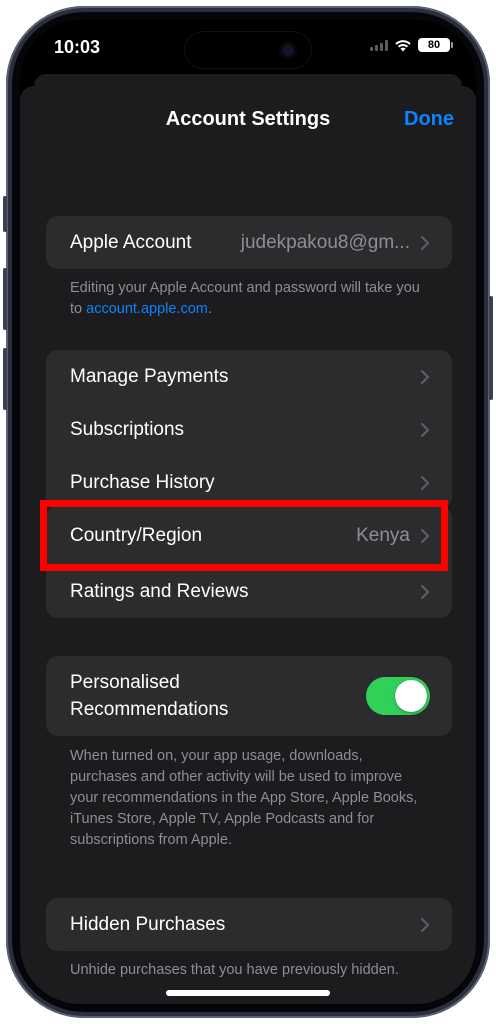 This screenshot has height=1024, width=496. Describe the element at coordinates (411, 45) in the screenshot. I see `status-icons: 80` at that location.